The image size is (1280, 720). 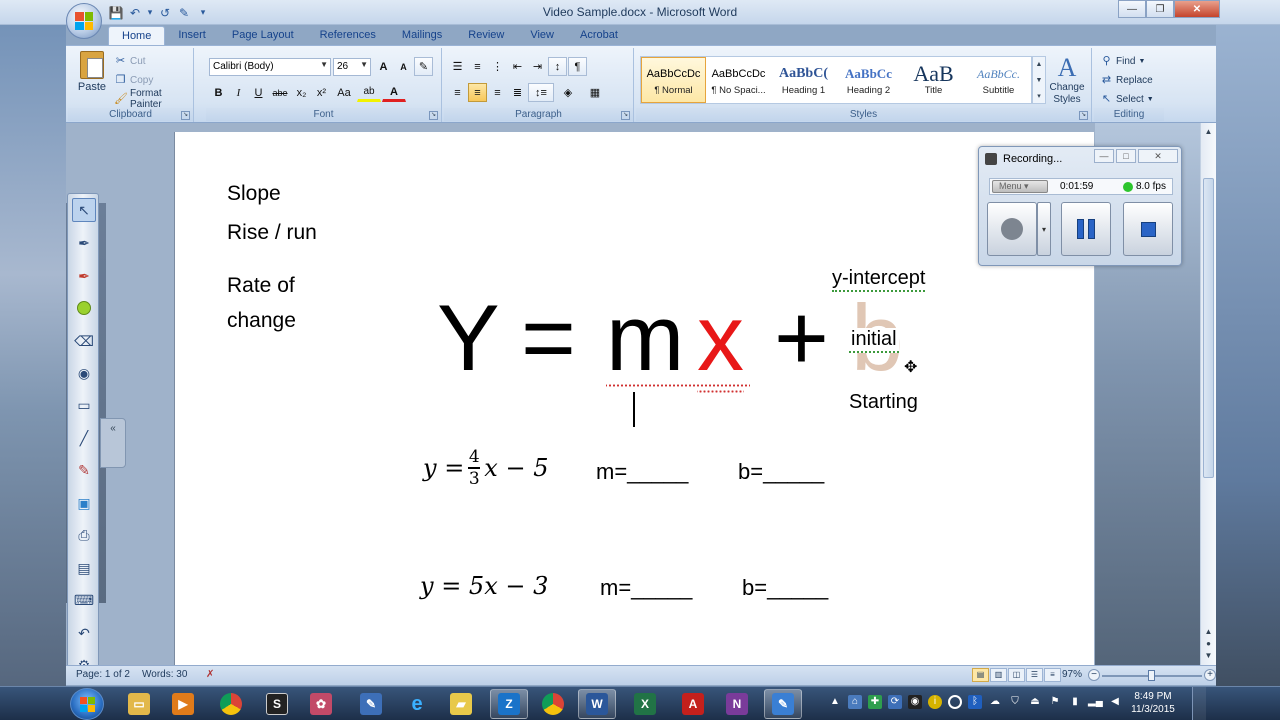 I want to click on media-player-icon: ▶, so click(x=183, y=704).